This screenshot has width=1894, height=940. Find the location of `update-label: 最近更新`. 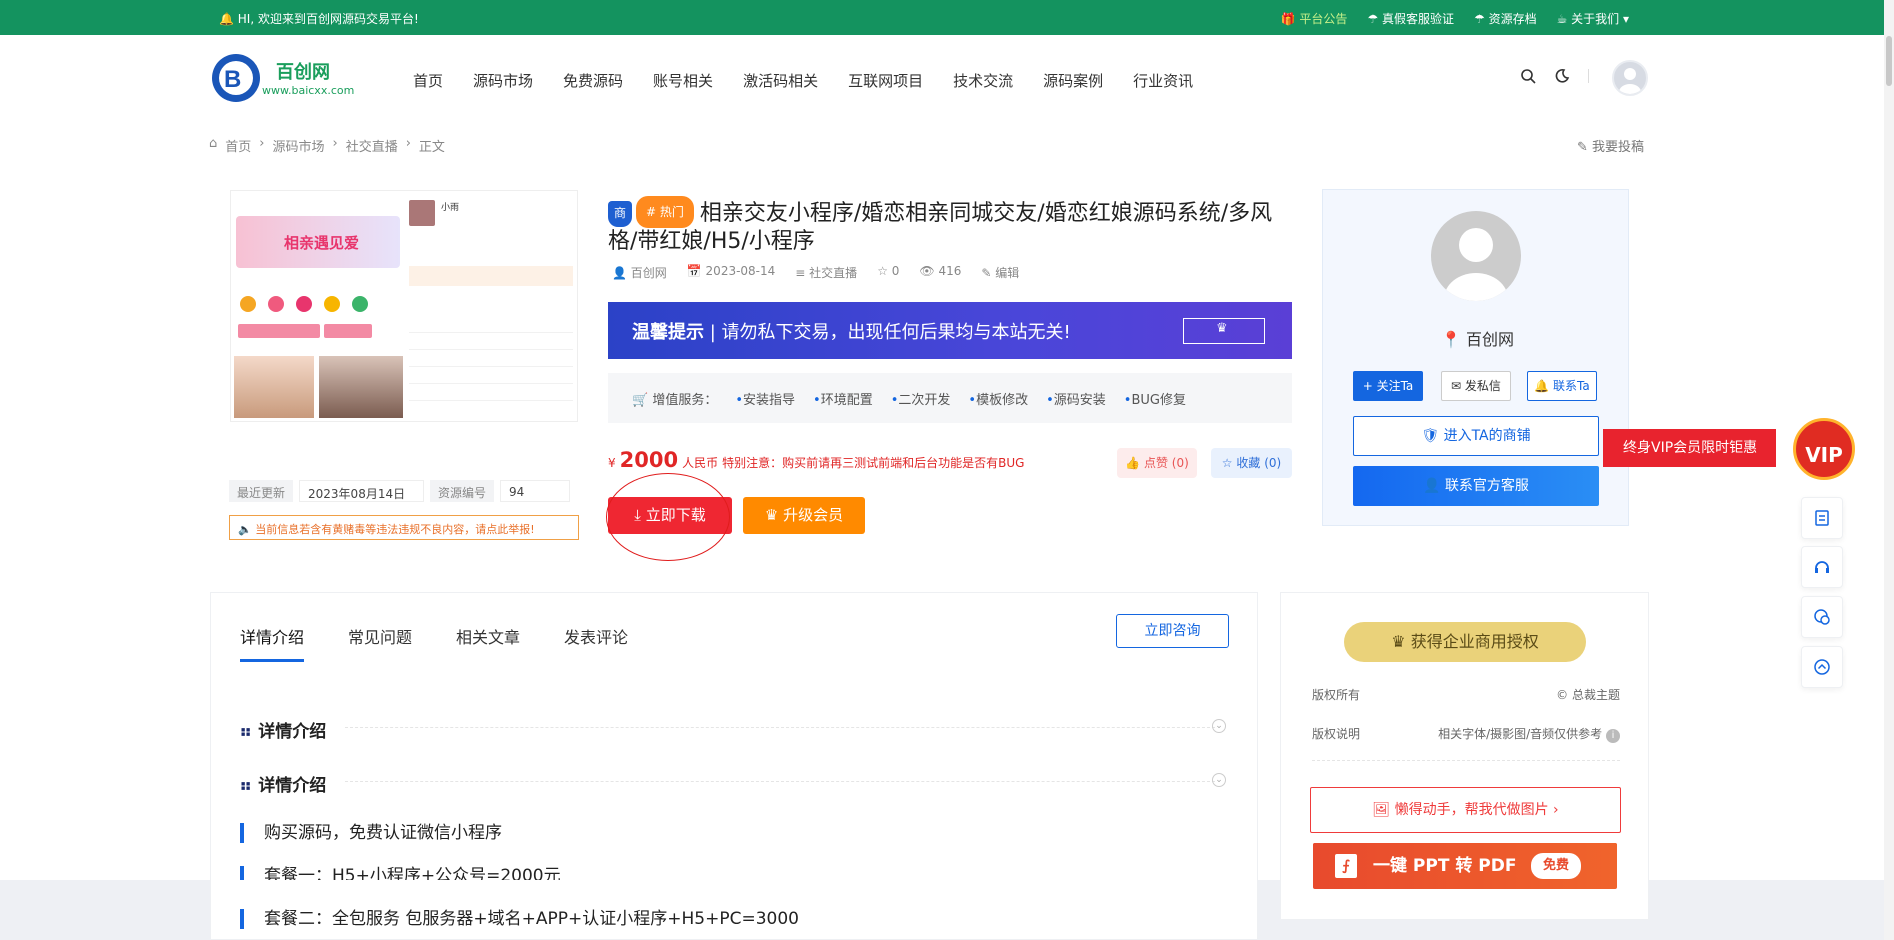

update-label: 最近更新 is located at coordinates (261, 491).